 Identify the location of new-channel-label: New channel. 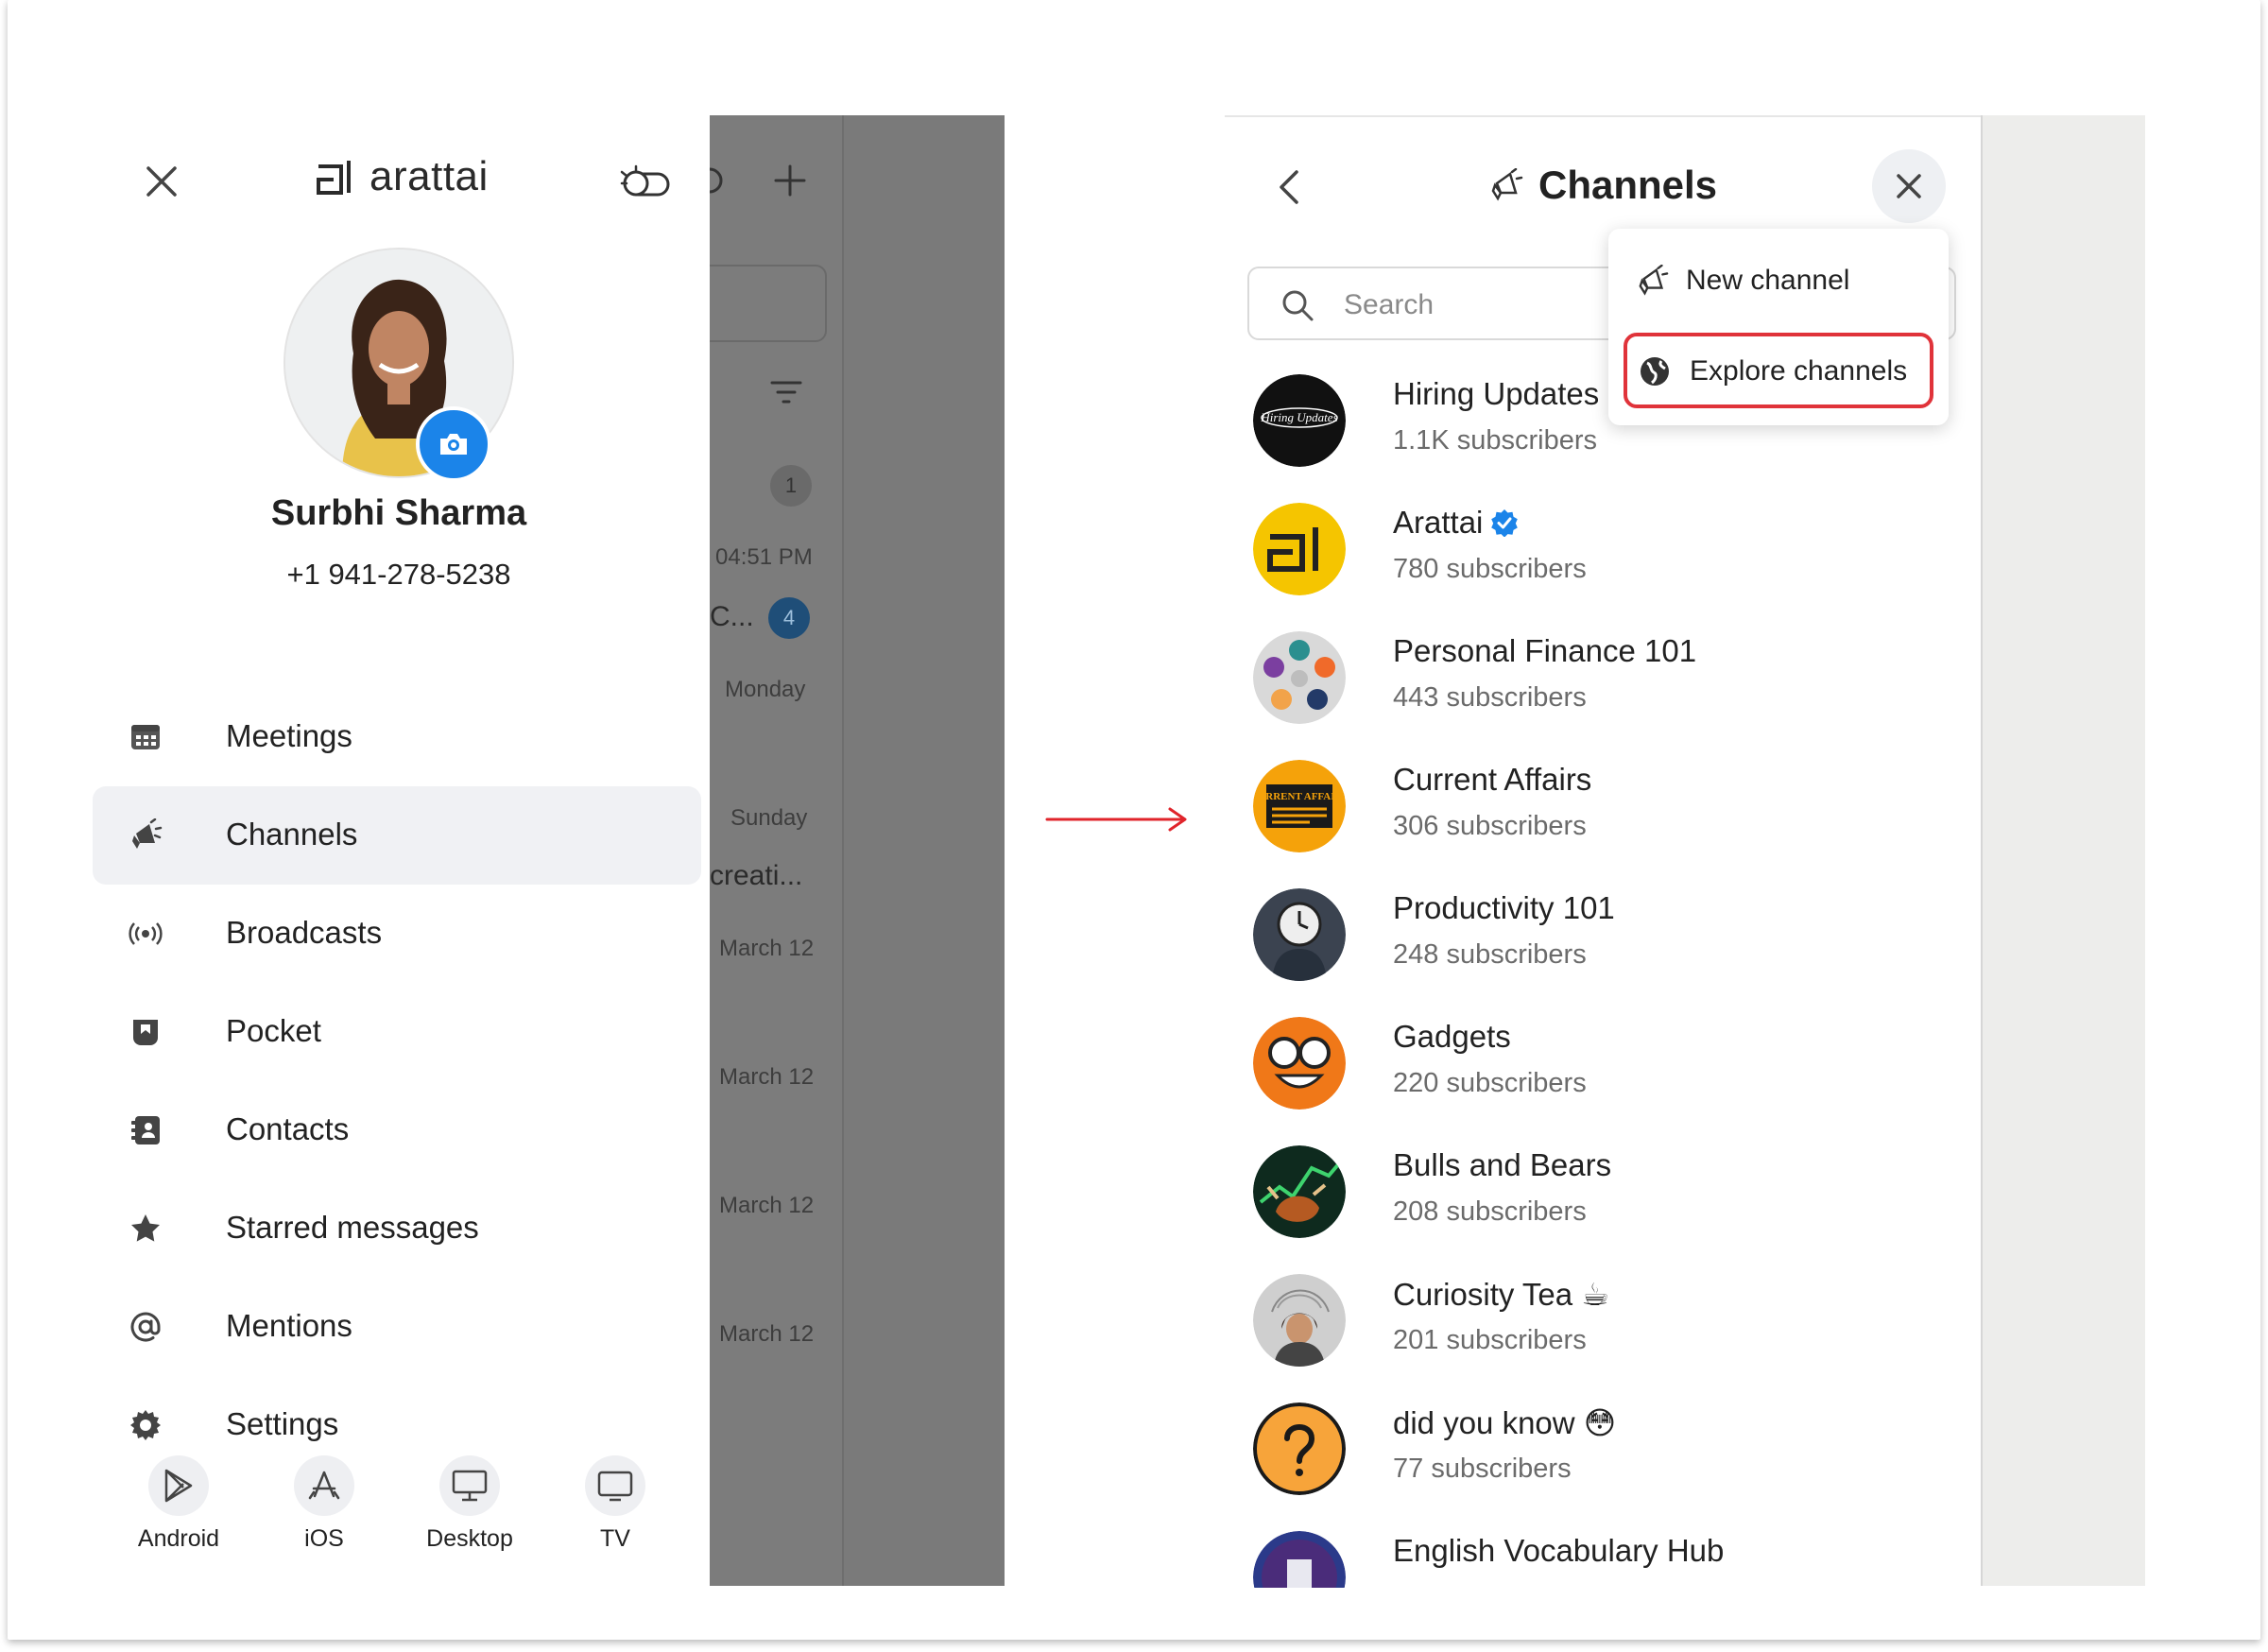
(1768, 280).